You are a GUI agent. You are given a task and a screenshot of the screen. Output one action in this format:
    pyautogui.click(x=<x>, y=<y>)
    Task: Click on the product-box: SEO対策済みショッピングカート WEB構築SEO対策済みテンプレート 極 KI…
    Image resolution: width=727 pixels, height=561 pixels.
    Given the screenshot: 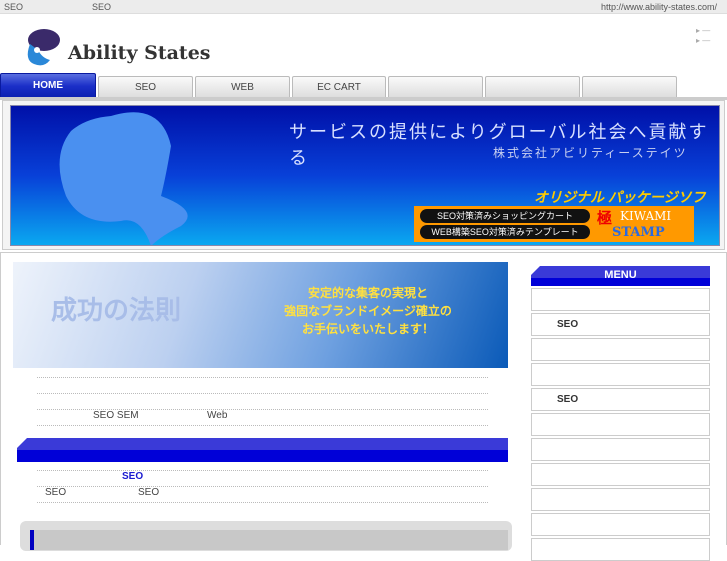 What is the action you would take?
    pyautogui.click(x=554, y=224)
    